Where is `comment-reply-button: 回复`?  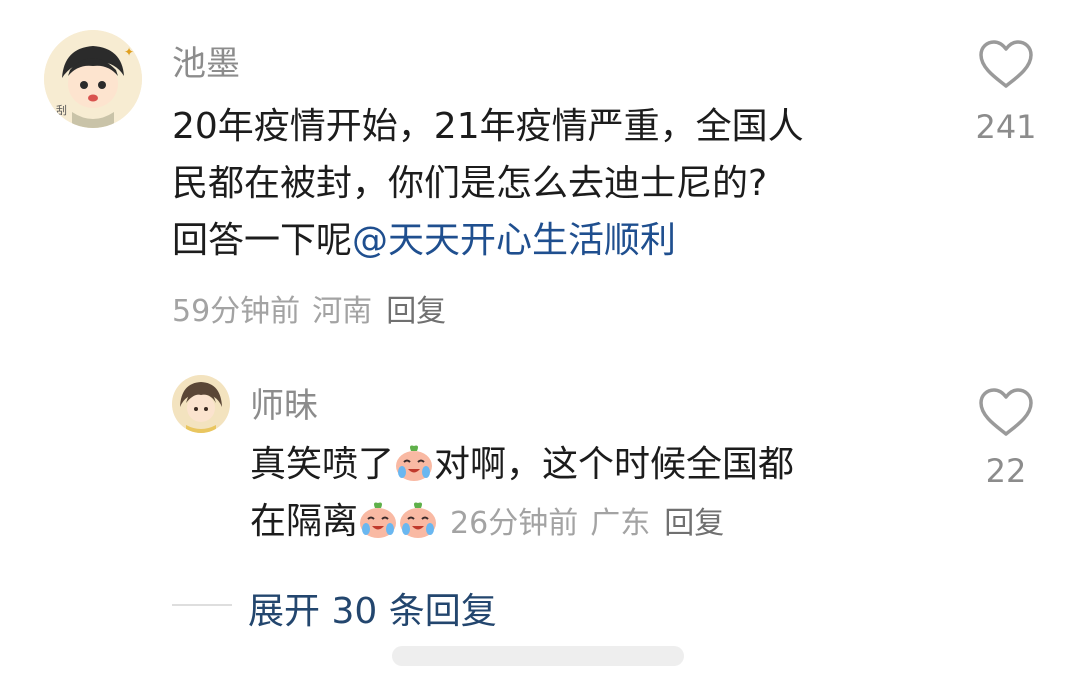 comment-reply-button: 回复 is located at coordinates (416, 311).